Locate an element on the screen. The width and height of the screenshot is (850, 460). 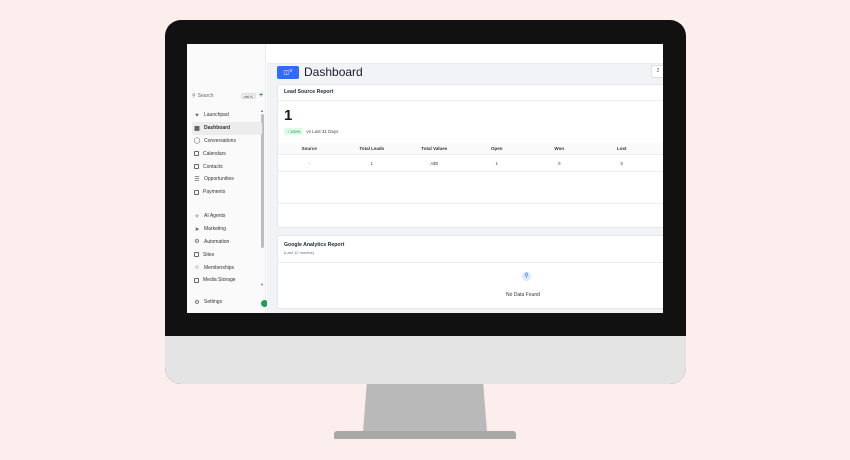
card-subtitle: (Last 12 months) is located at coordinates (299, 252).